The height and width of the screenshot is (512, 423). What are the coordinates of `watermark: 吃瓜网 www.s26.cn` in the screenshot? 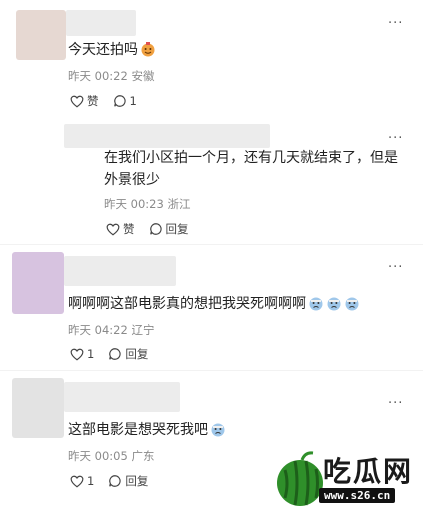 It's located at (349, 480).